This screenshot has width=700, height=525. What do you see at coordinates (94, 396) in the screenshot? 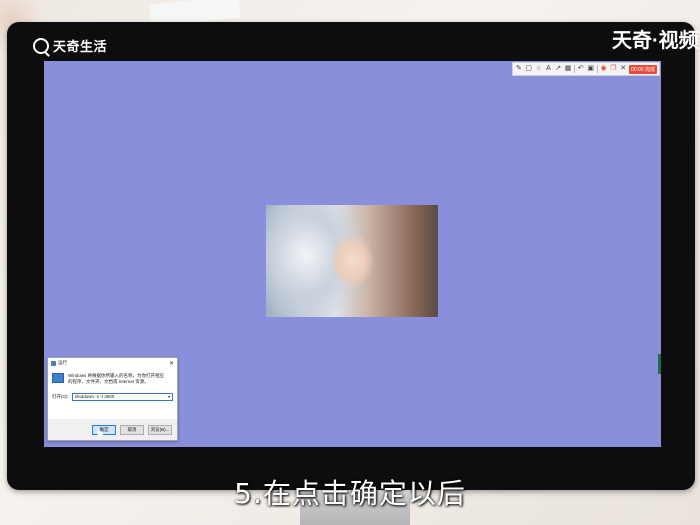
I see `command-value: shutdown -s -t 3600` at bounding box center [94, 396].